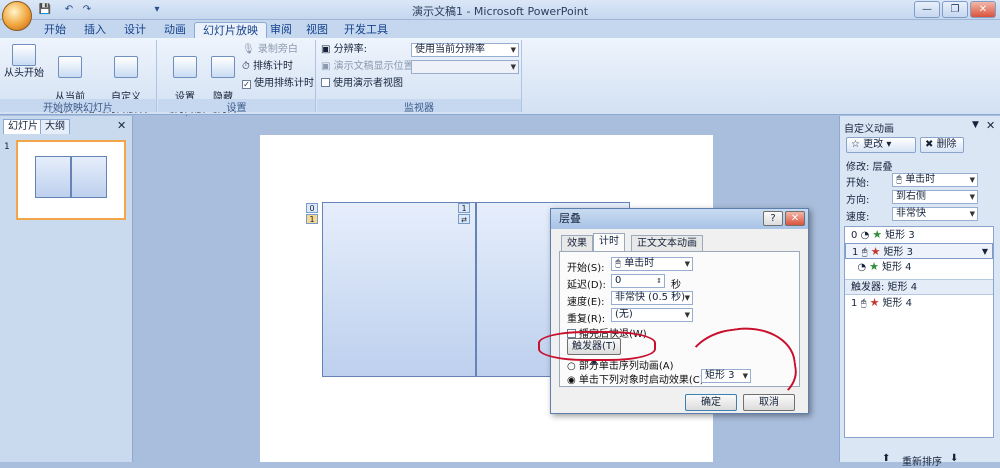 This screenshot has width=1000, height=468. I want to click on radio-checked-icon: ◉, so click(573, 380).